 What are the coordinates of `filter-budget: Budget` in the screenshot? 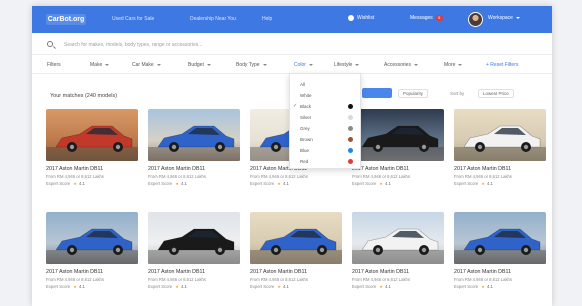 It's located at (199, 65).